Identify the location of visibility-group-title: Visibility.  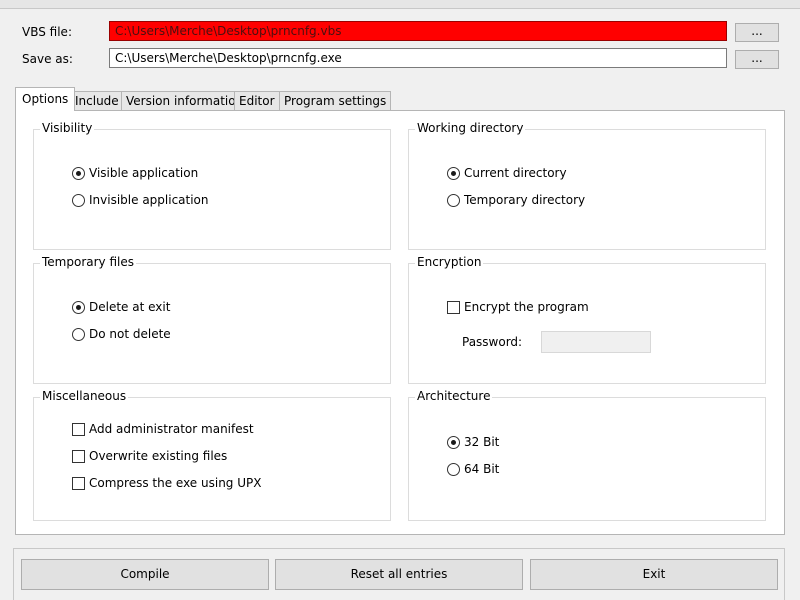
(67, 128).